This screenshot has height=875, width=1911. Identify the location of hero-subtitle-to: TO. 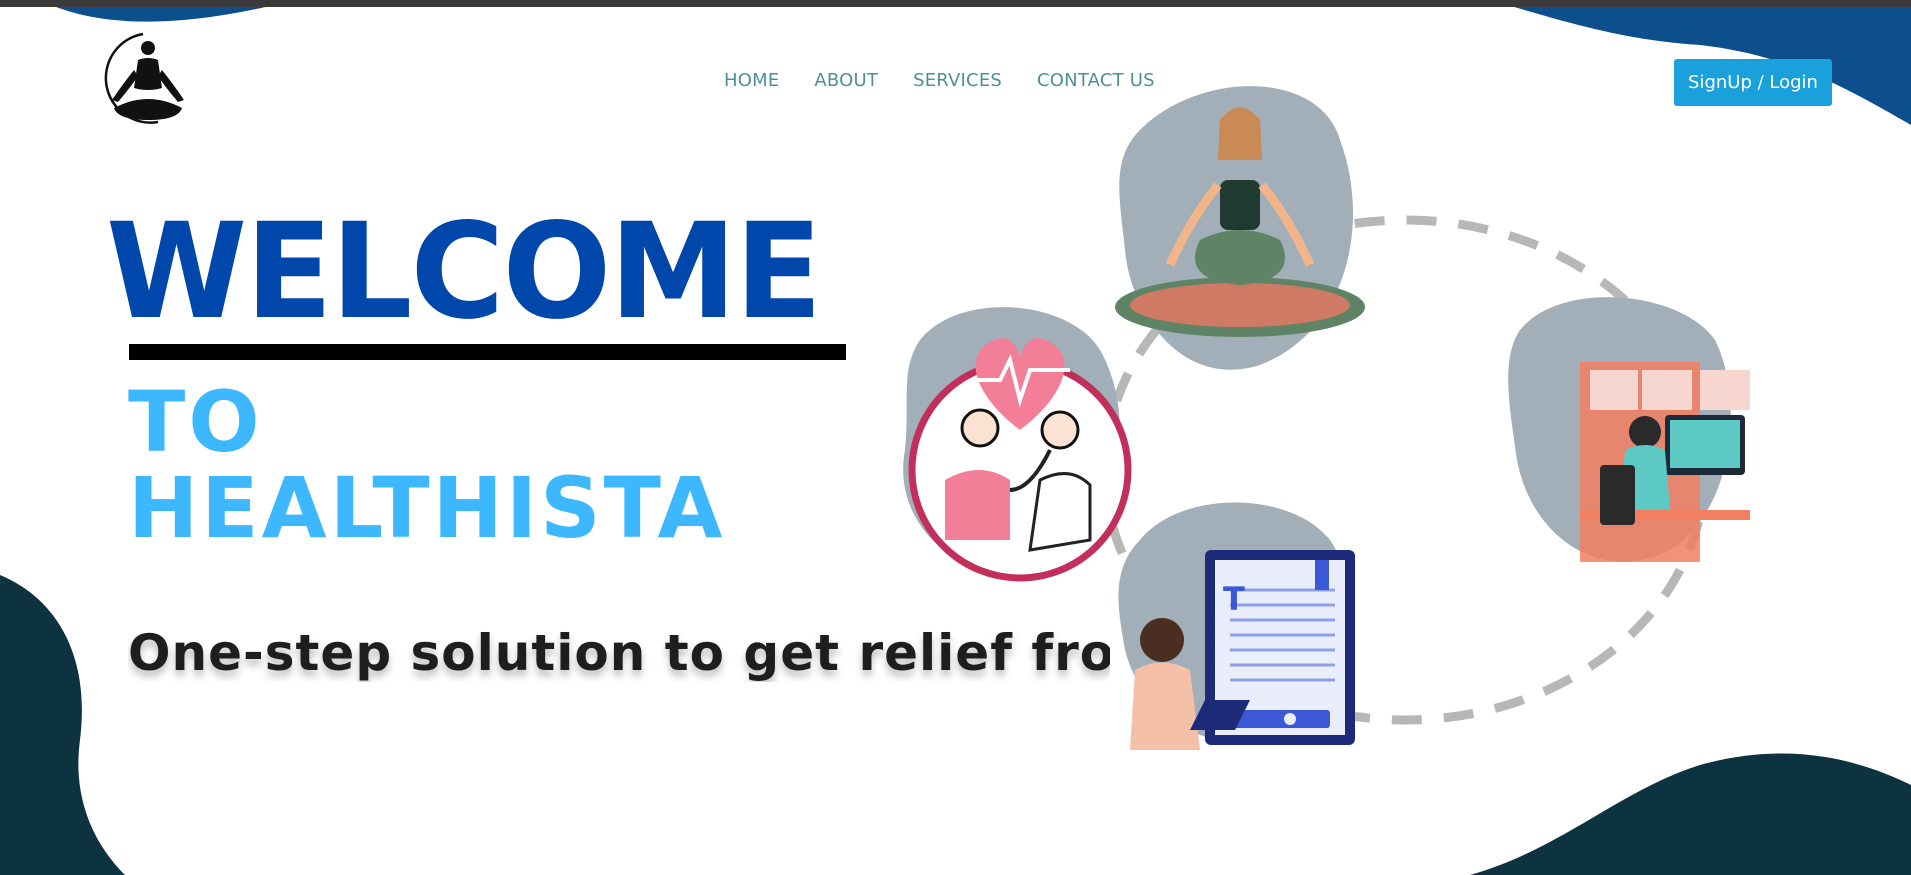
(195, 422).